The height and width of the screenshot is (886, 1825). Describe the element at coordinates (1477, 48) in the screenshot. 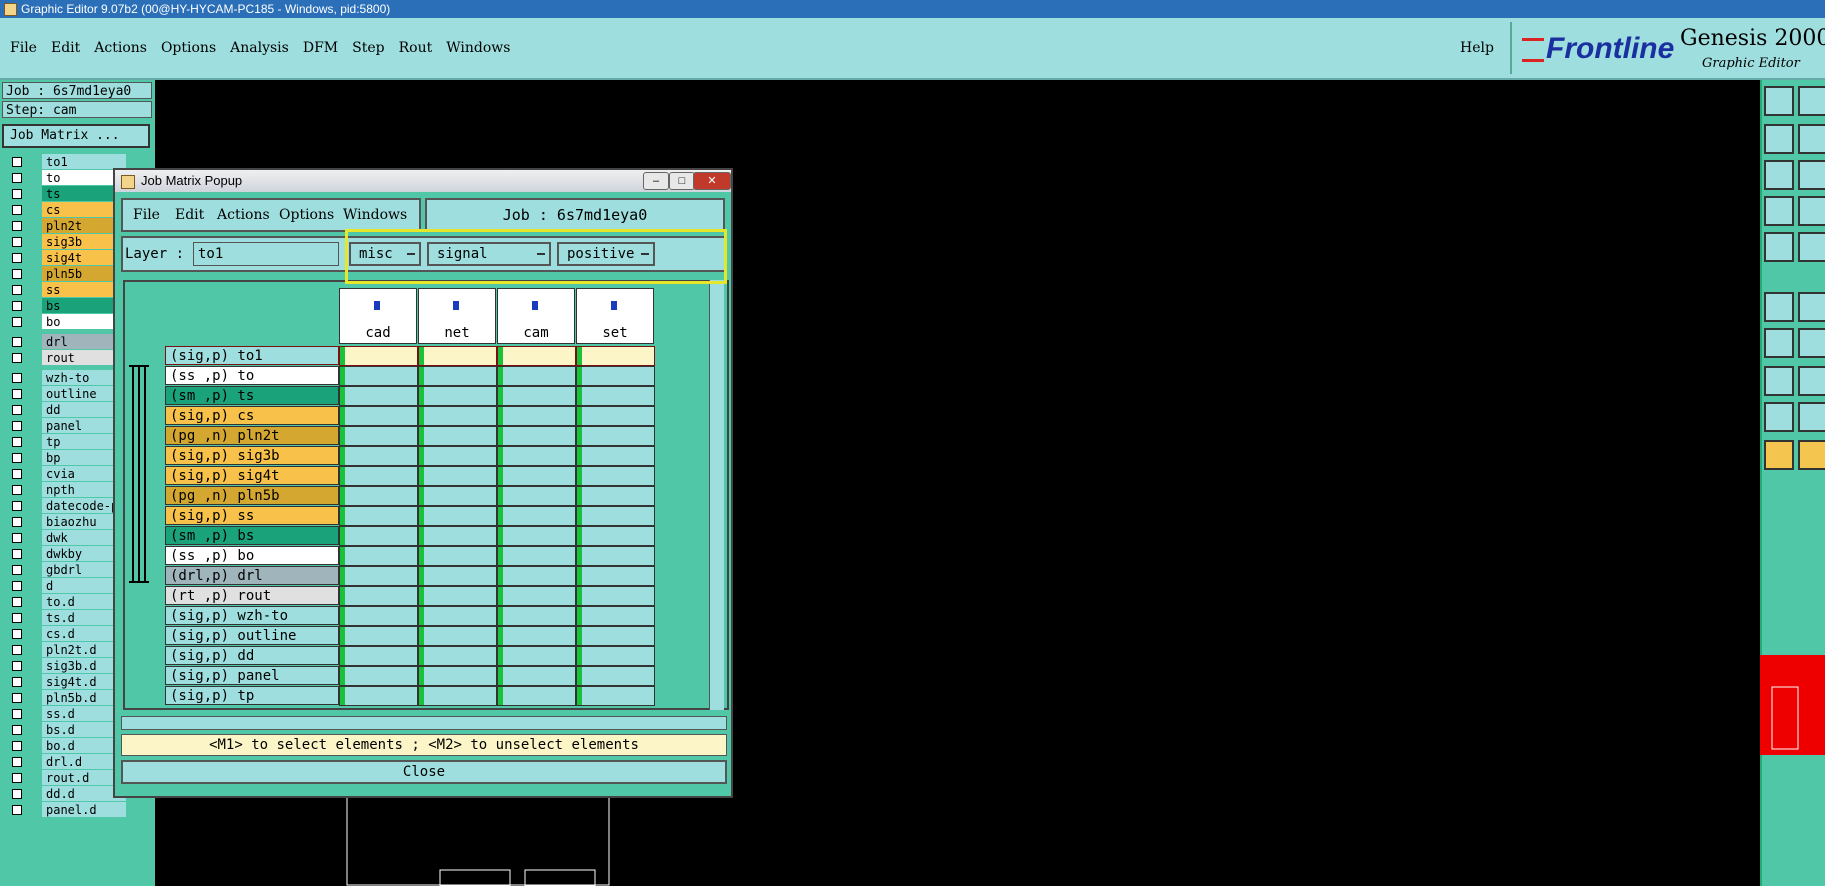

I see `help-menu: Help` at that location.